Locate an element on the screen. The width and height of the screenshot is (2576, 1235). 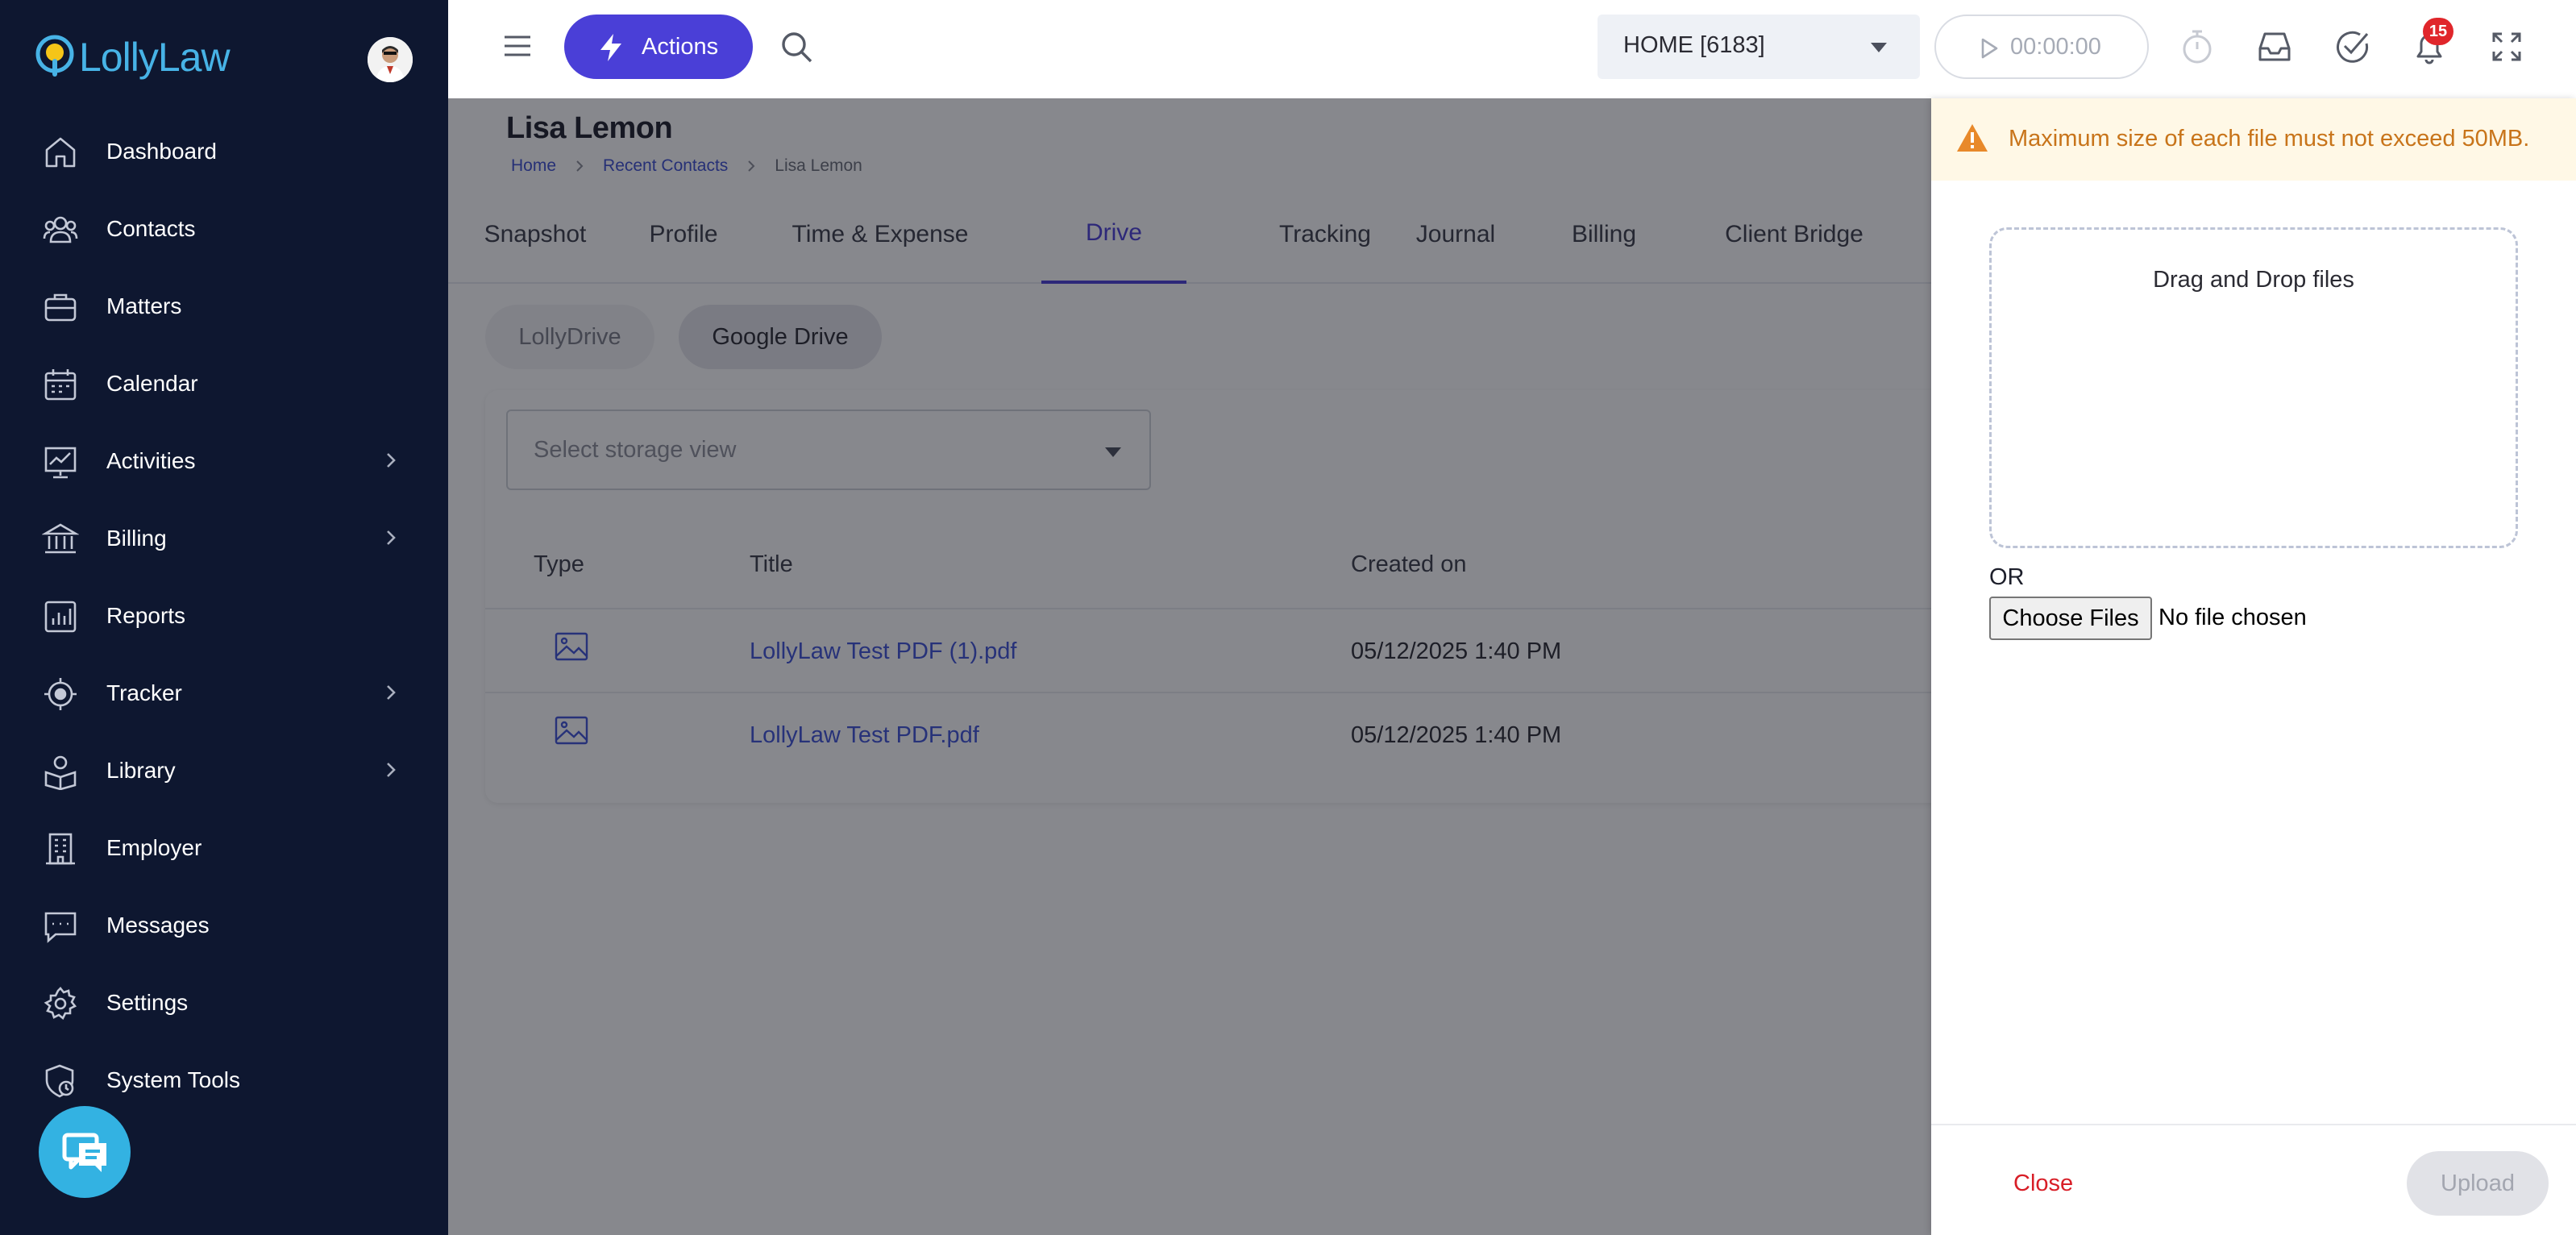
timer-value: 00:00:00 is located at coordinates (2055, 47).